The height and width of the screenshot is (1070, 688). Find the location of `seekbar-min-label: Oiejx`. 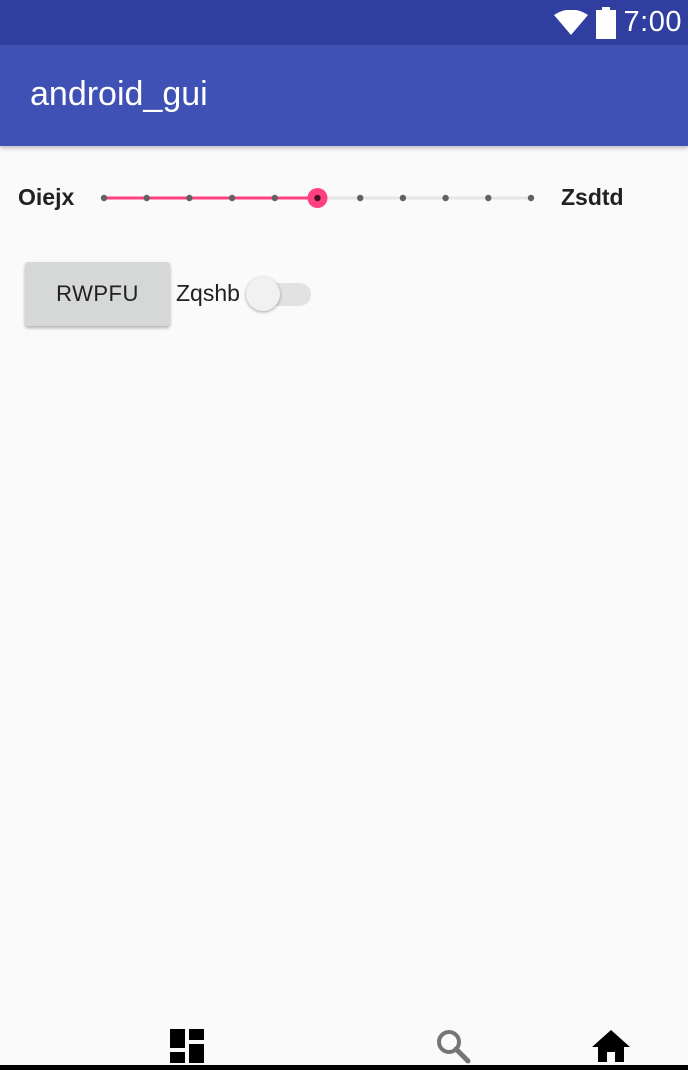

seekbar-min-label: Oiejx is located at coordinates (46, 197).